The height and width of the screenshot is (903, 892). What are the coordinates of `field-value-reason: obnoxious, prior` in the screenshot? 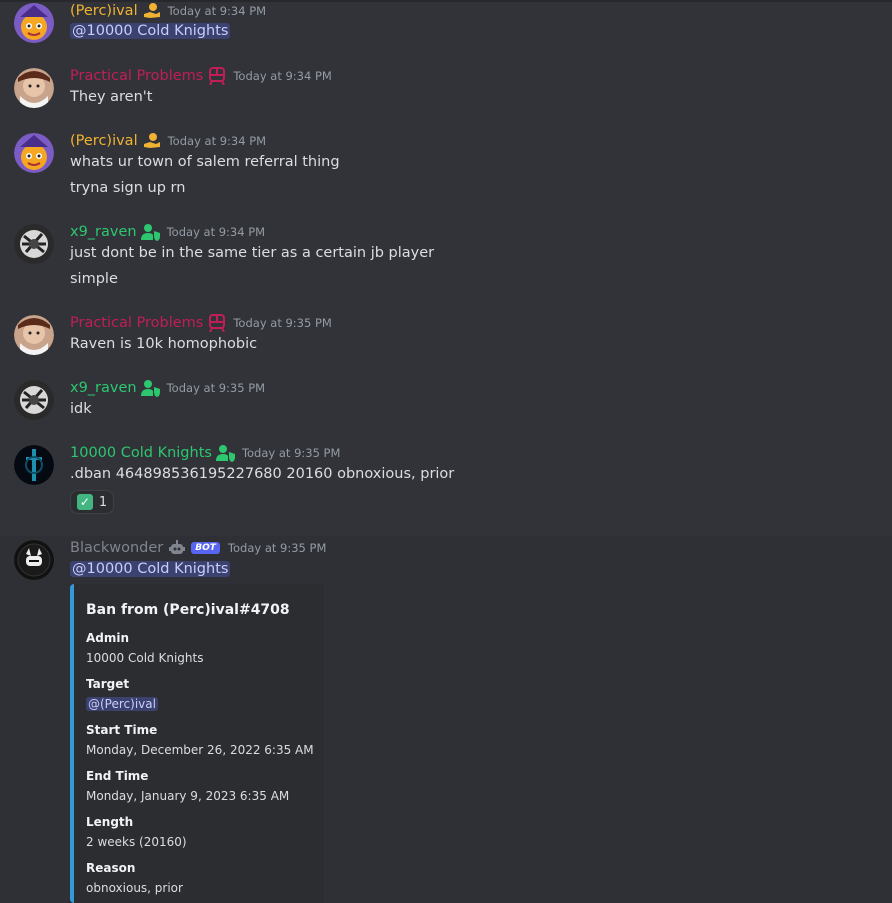 It's located at (134, 888).